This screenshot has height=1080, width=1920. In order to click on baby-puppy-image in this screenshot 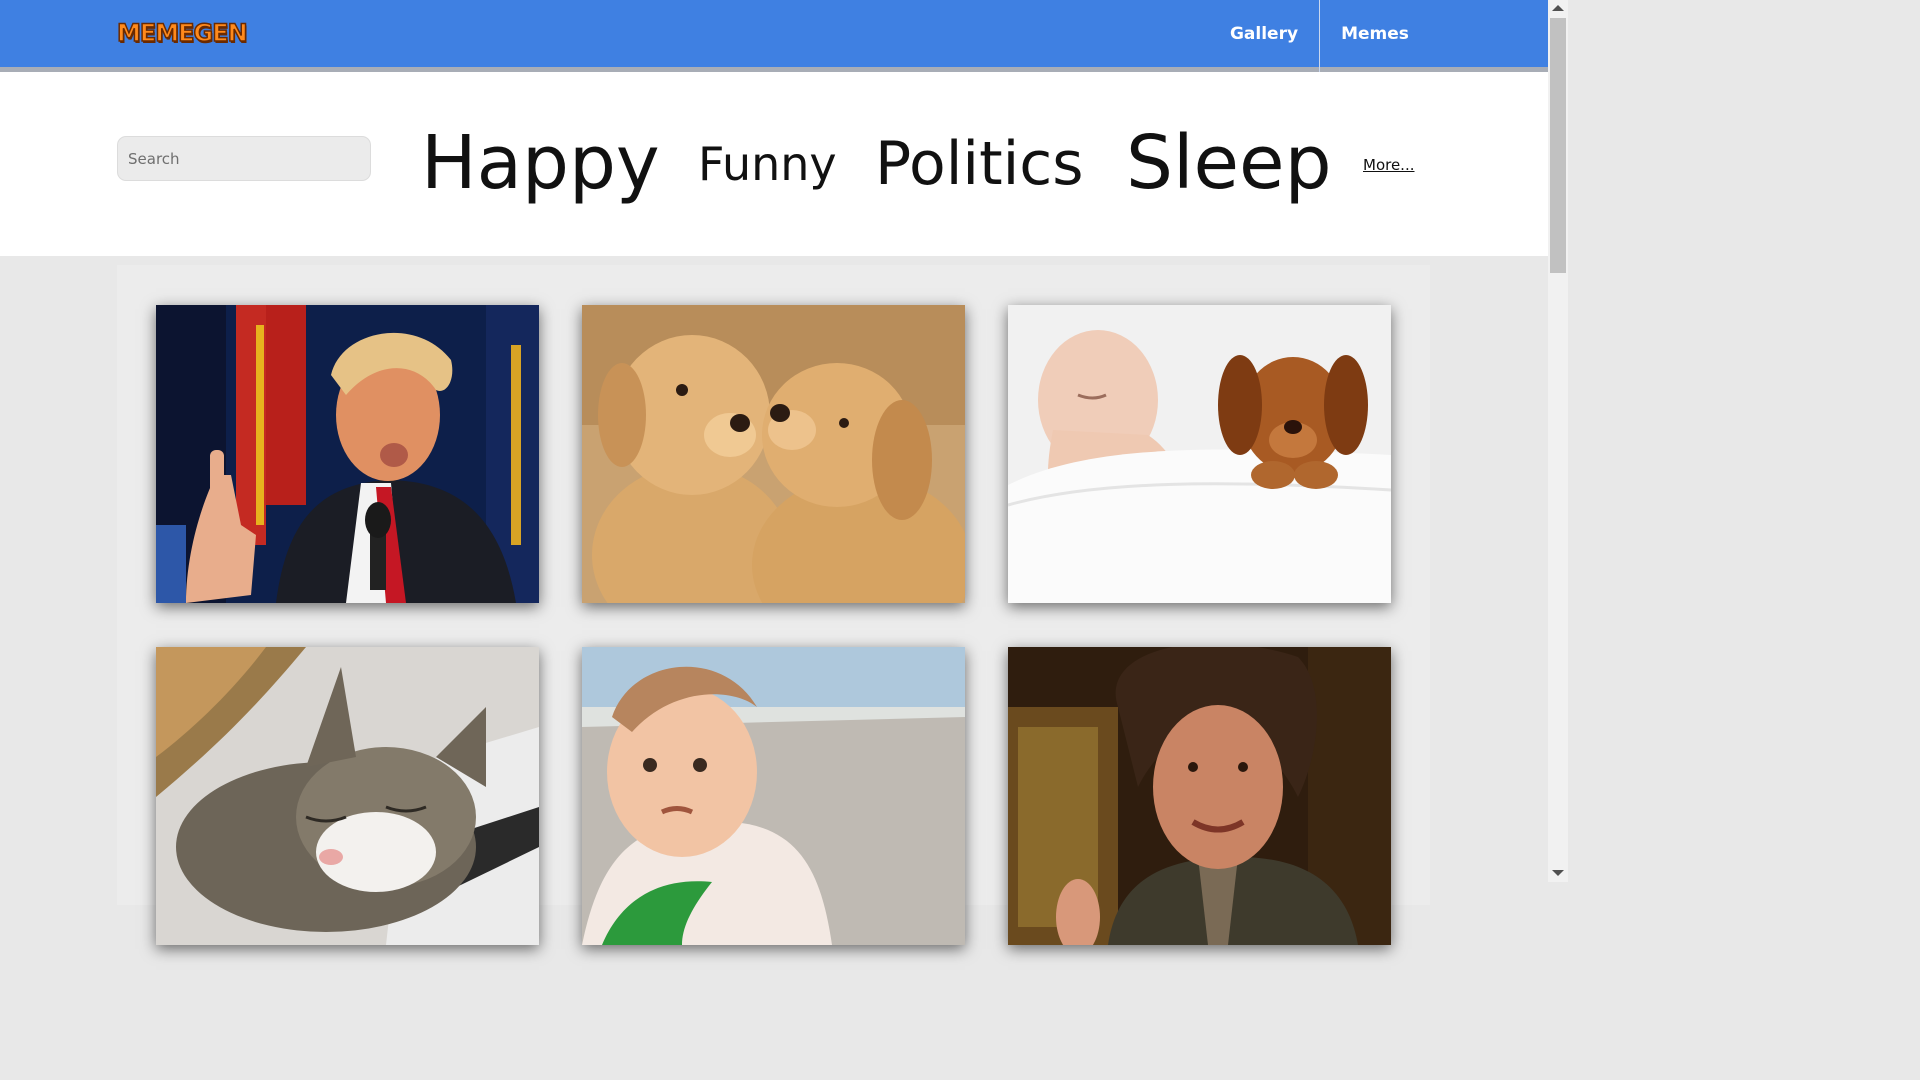, I will do `click(1199, 454)`.